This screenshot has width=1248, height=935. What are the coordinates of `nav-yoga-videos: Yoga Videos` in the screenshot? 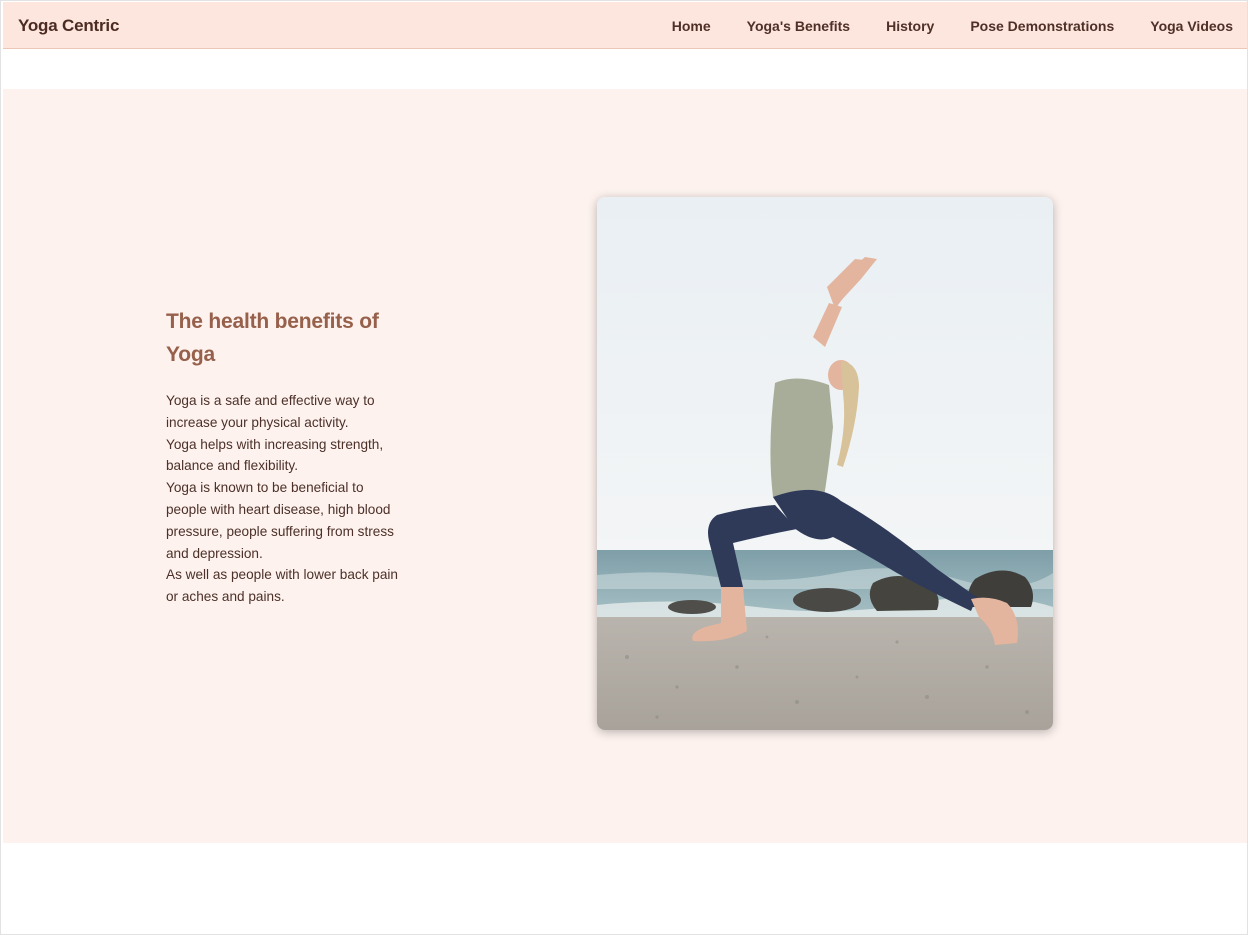 It's located at (1191, 26).